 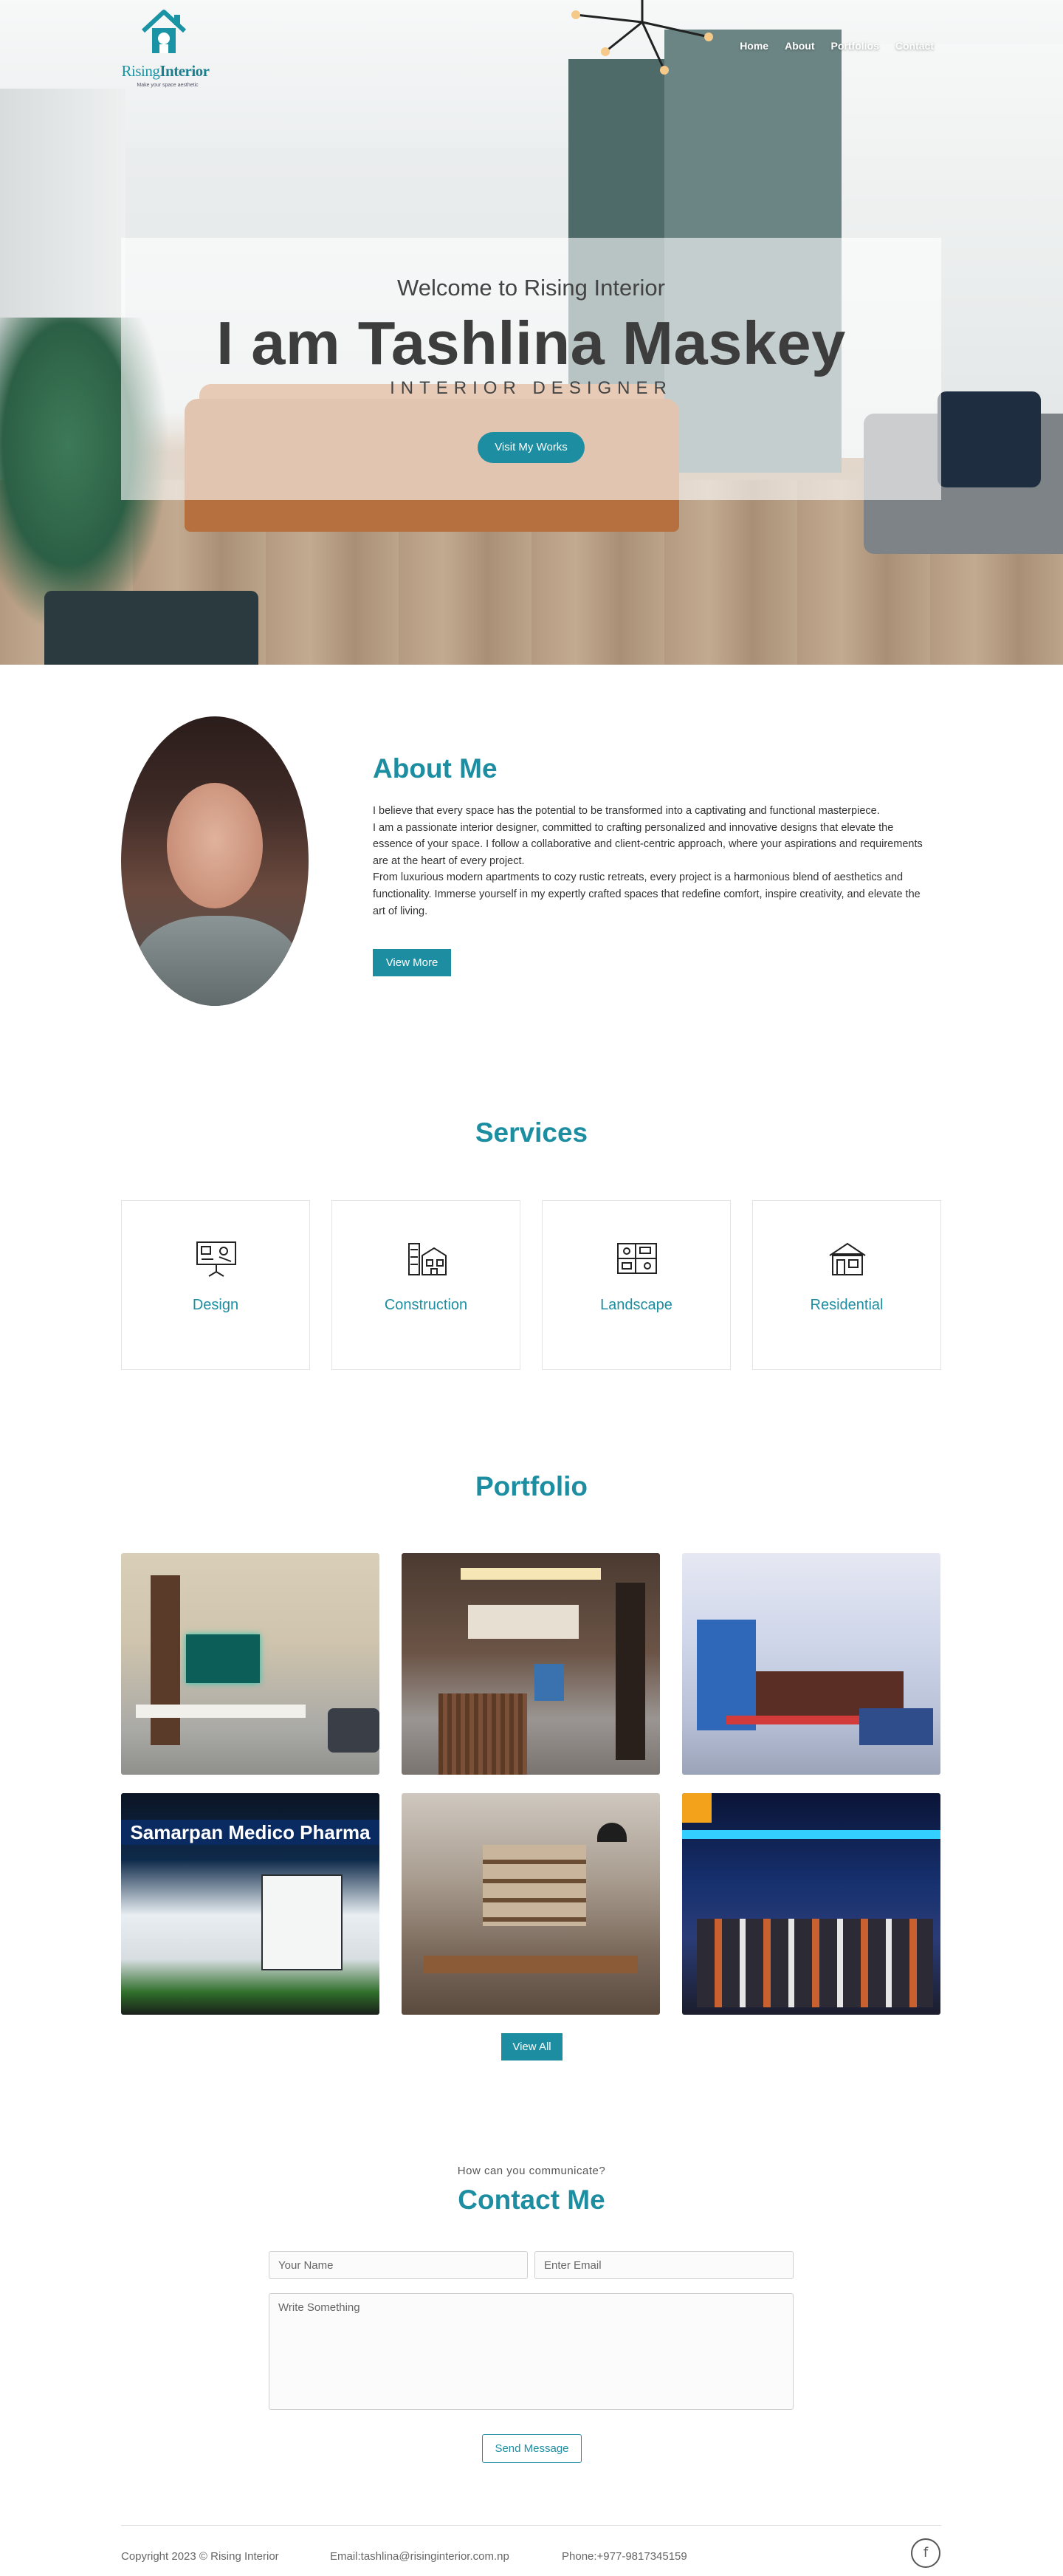 I want to click on view-all-button: View All, so click(x=532, y=2047).